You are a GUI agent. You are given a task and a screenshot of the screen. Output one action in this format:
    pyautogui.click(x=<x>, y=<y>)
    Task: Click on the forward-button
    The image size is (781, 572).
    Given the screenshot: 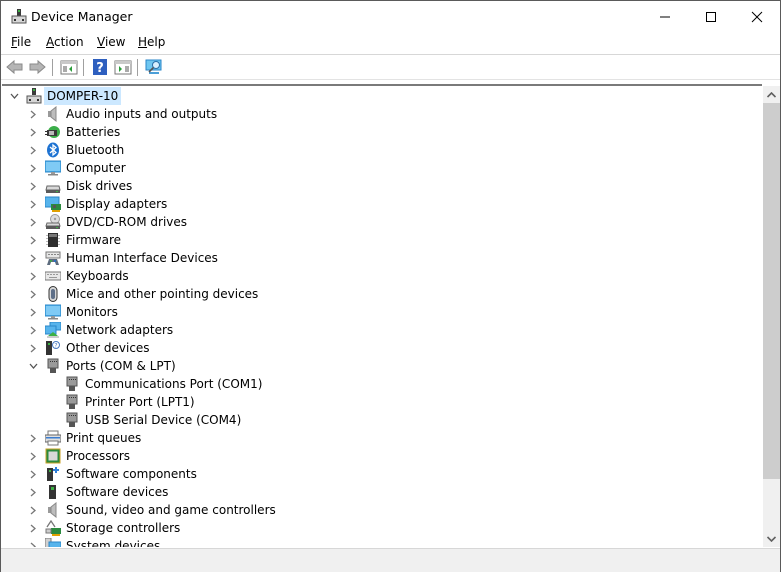 What is the action you would take?
    pyautogui.click(x=37, y=67)
    